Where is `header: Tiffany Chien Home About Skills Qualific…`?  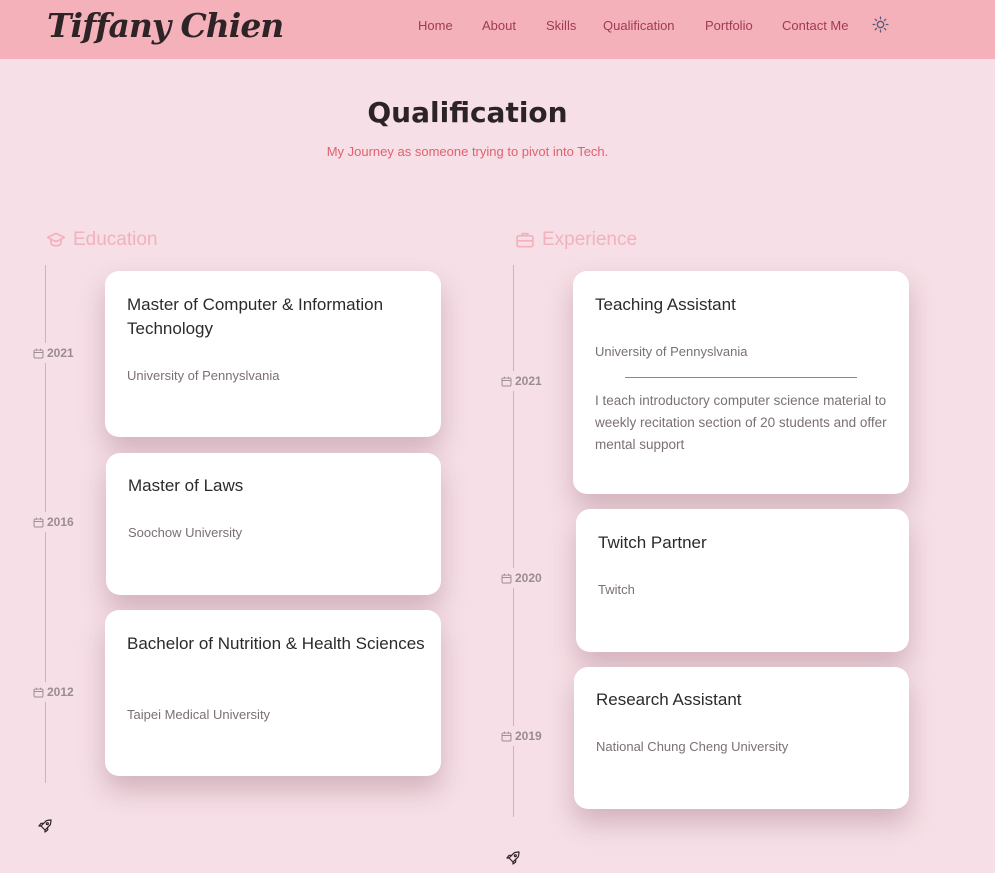 header: Tiffany Chien Home About Skills Qualific… is located at coordinates (497, 29).